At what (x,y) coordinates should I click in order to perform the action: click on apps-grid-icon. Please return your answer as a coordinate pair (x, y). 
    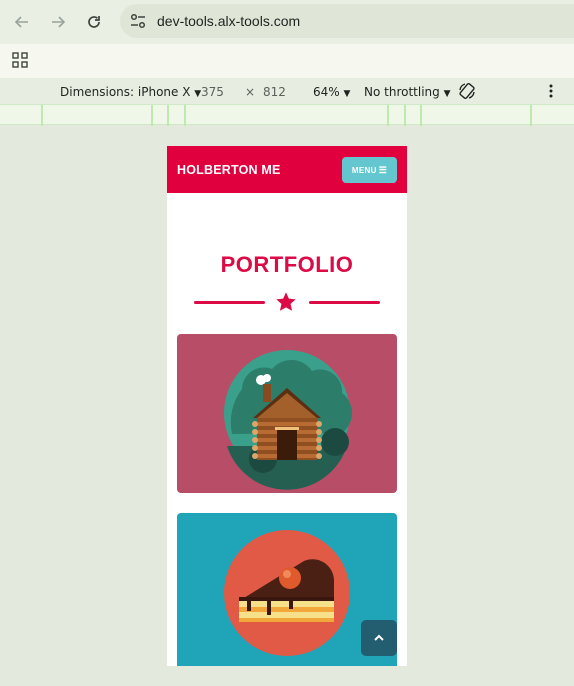
    Looking at the image, I should click on (20, 60).